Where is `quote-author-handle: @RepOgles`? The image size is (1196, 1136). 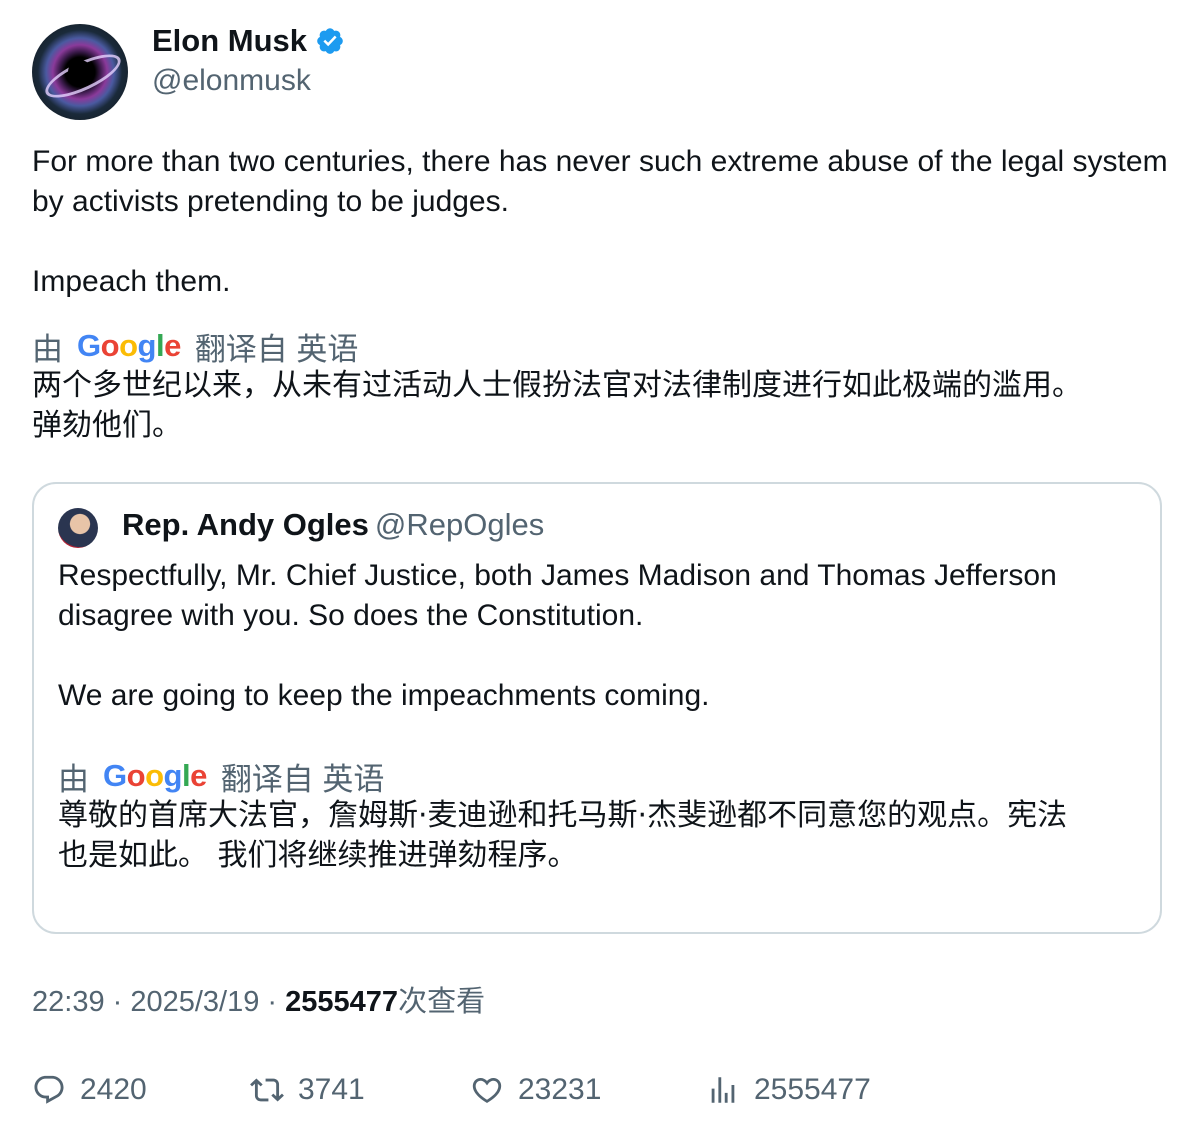
quote-author-handle: @RepOgles is located at coordinates (459, 524).